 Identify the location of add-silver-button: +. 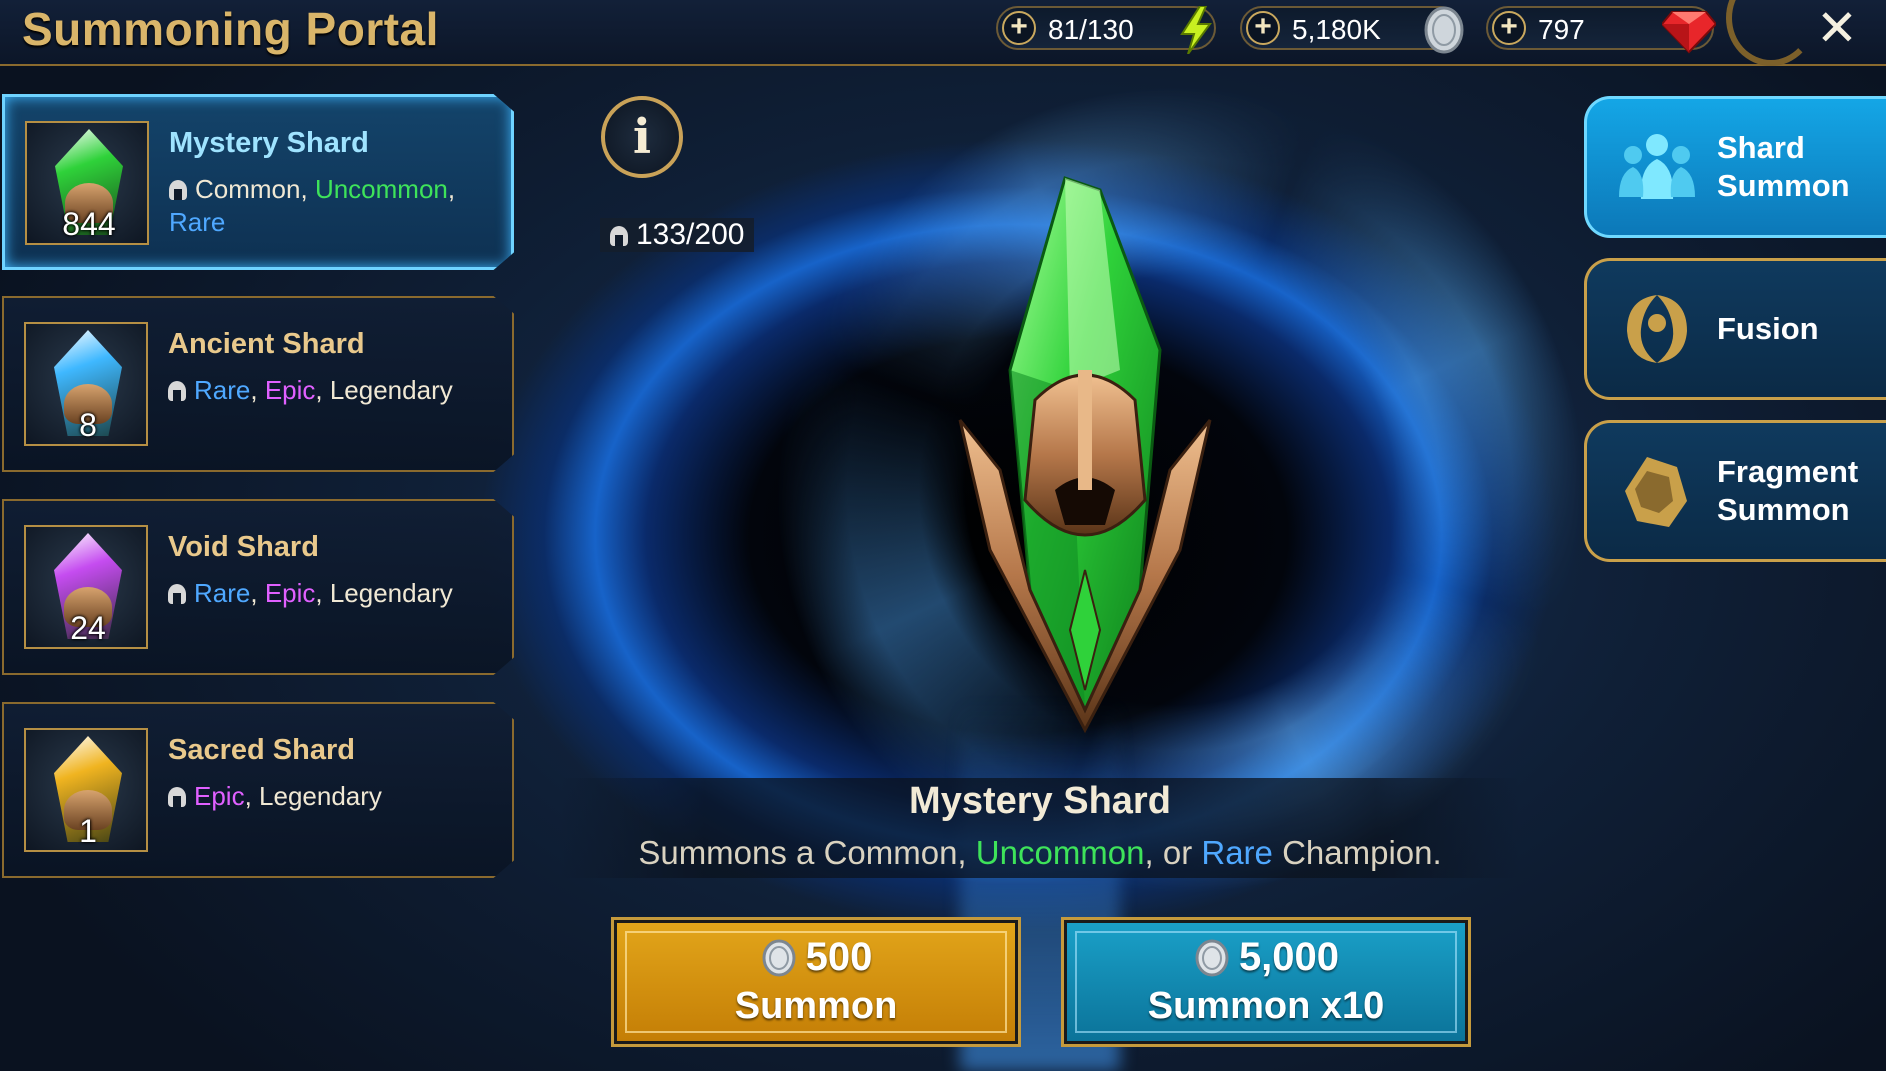
(1263, 28).